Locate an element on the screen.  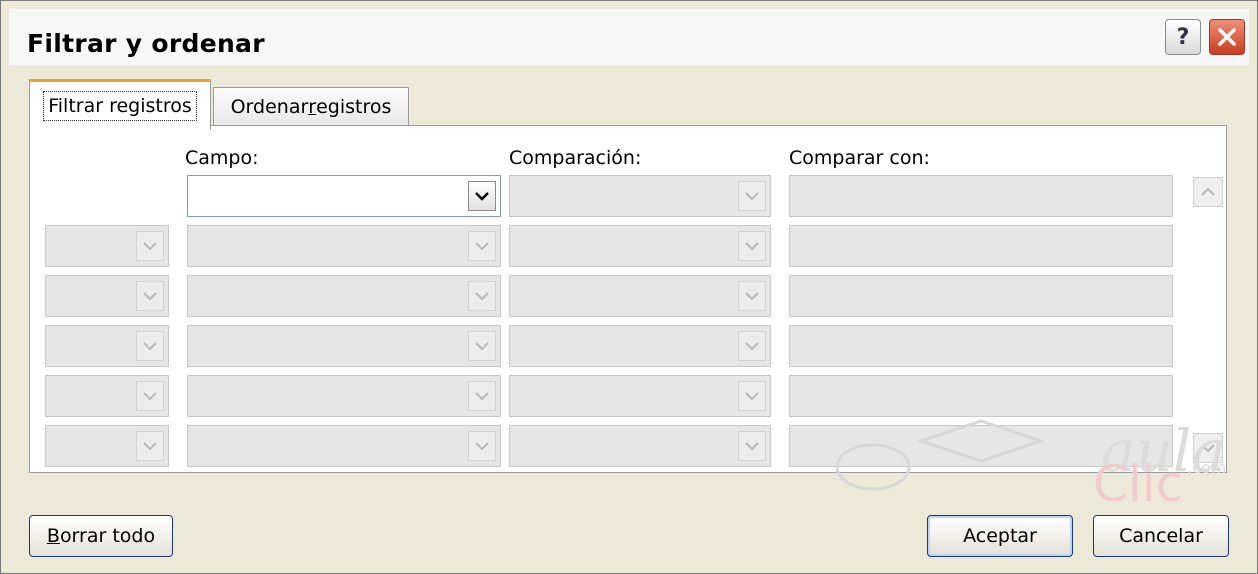
cancel-label: Cancelar is located at coordinates (1161, 536).